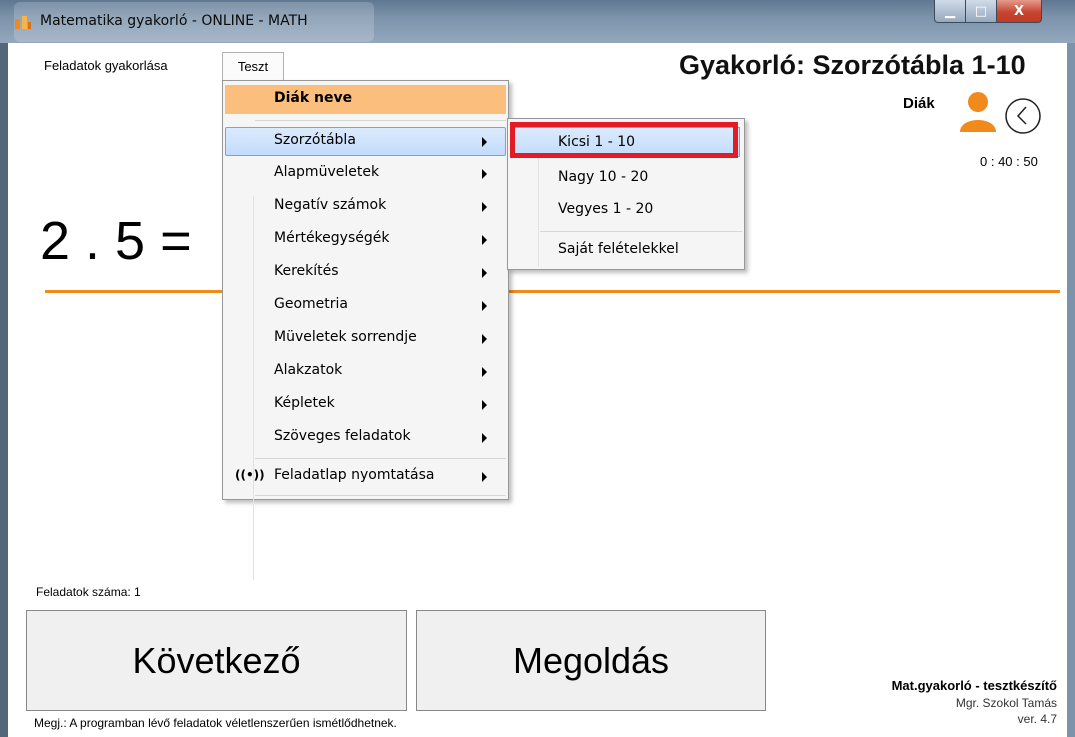 This screenshot has height=737, width=1075. I want to click on window-frame-left, so click(4, 390).